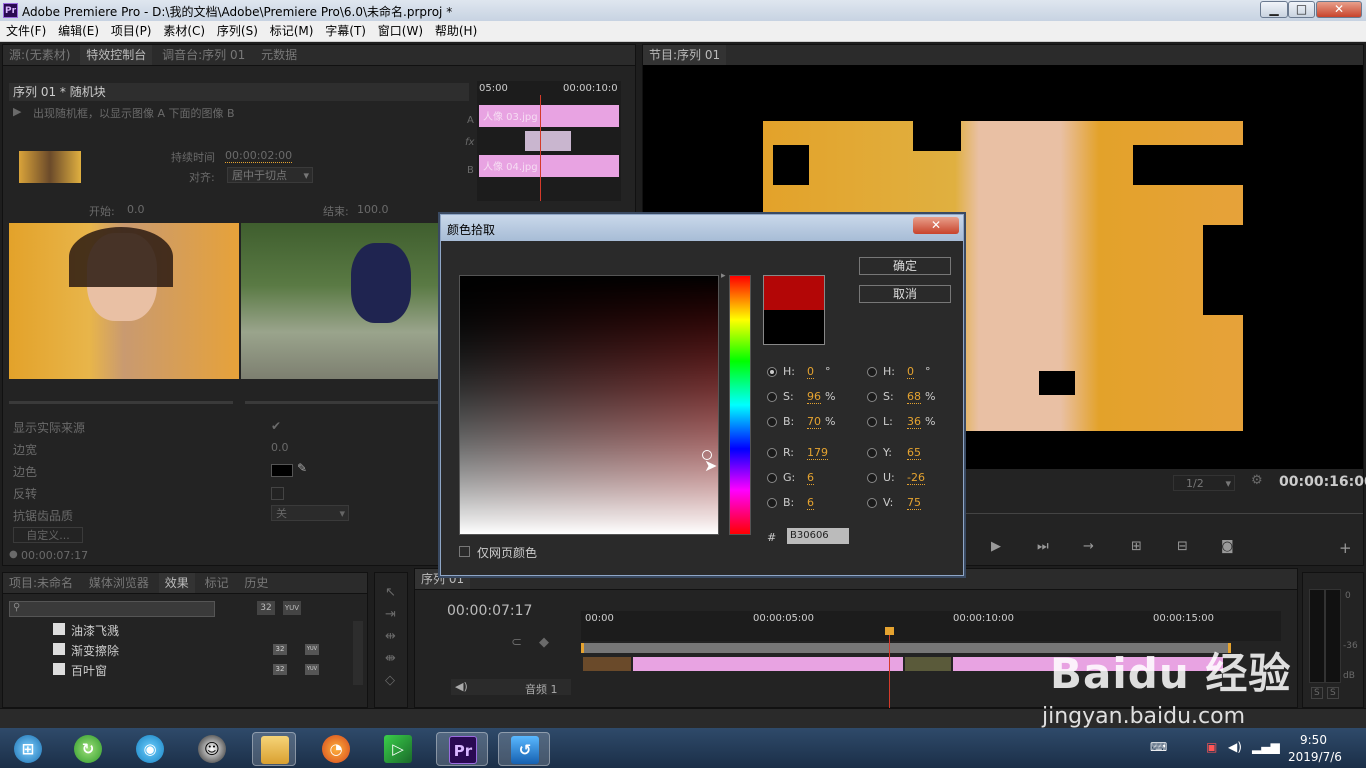 Image resolution: width=1366 pixels, height=768 pixels. Describe the element at coordinates (121, 402) in the screenshot. I see `slider-a` at that location.